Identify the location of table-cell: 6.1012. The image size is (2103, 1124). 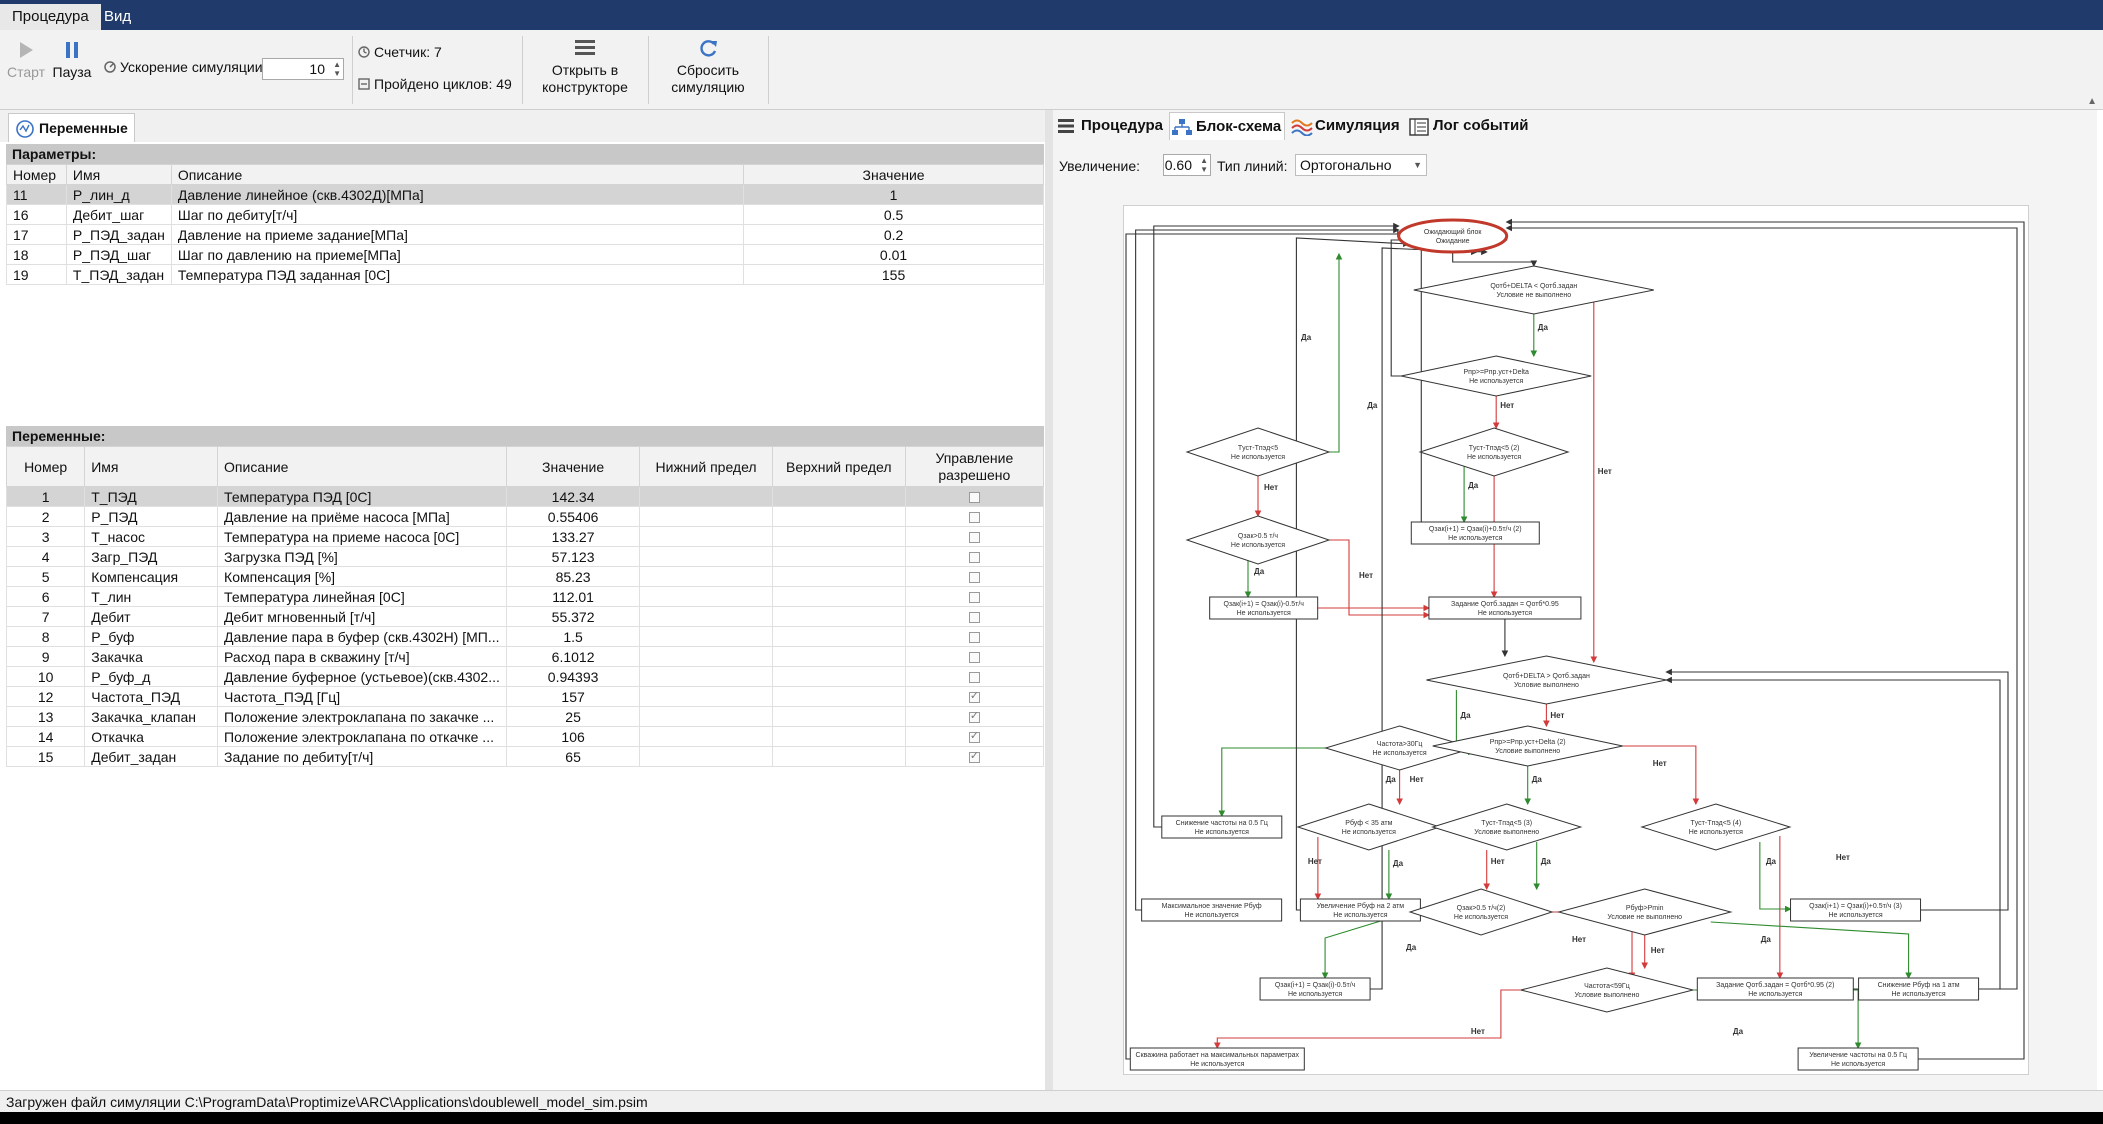
(573, 656).